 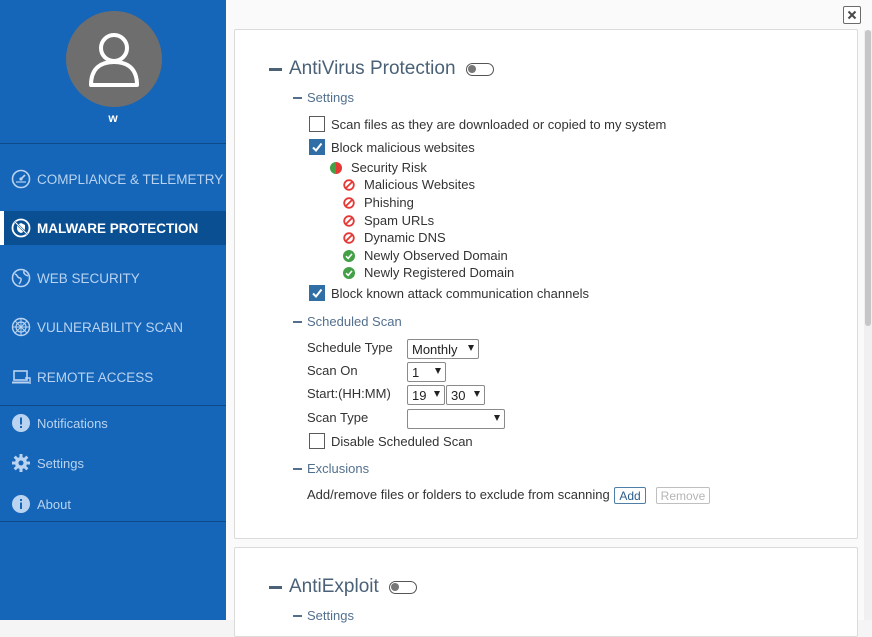 I want to click on nav-label: WEB SECURITY, so click(x=88, y=278).